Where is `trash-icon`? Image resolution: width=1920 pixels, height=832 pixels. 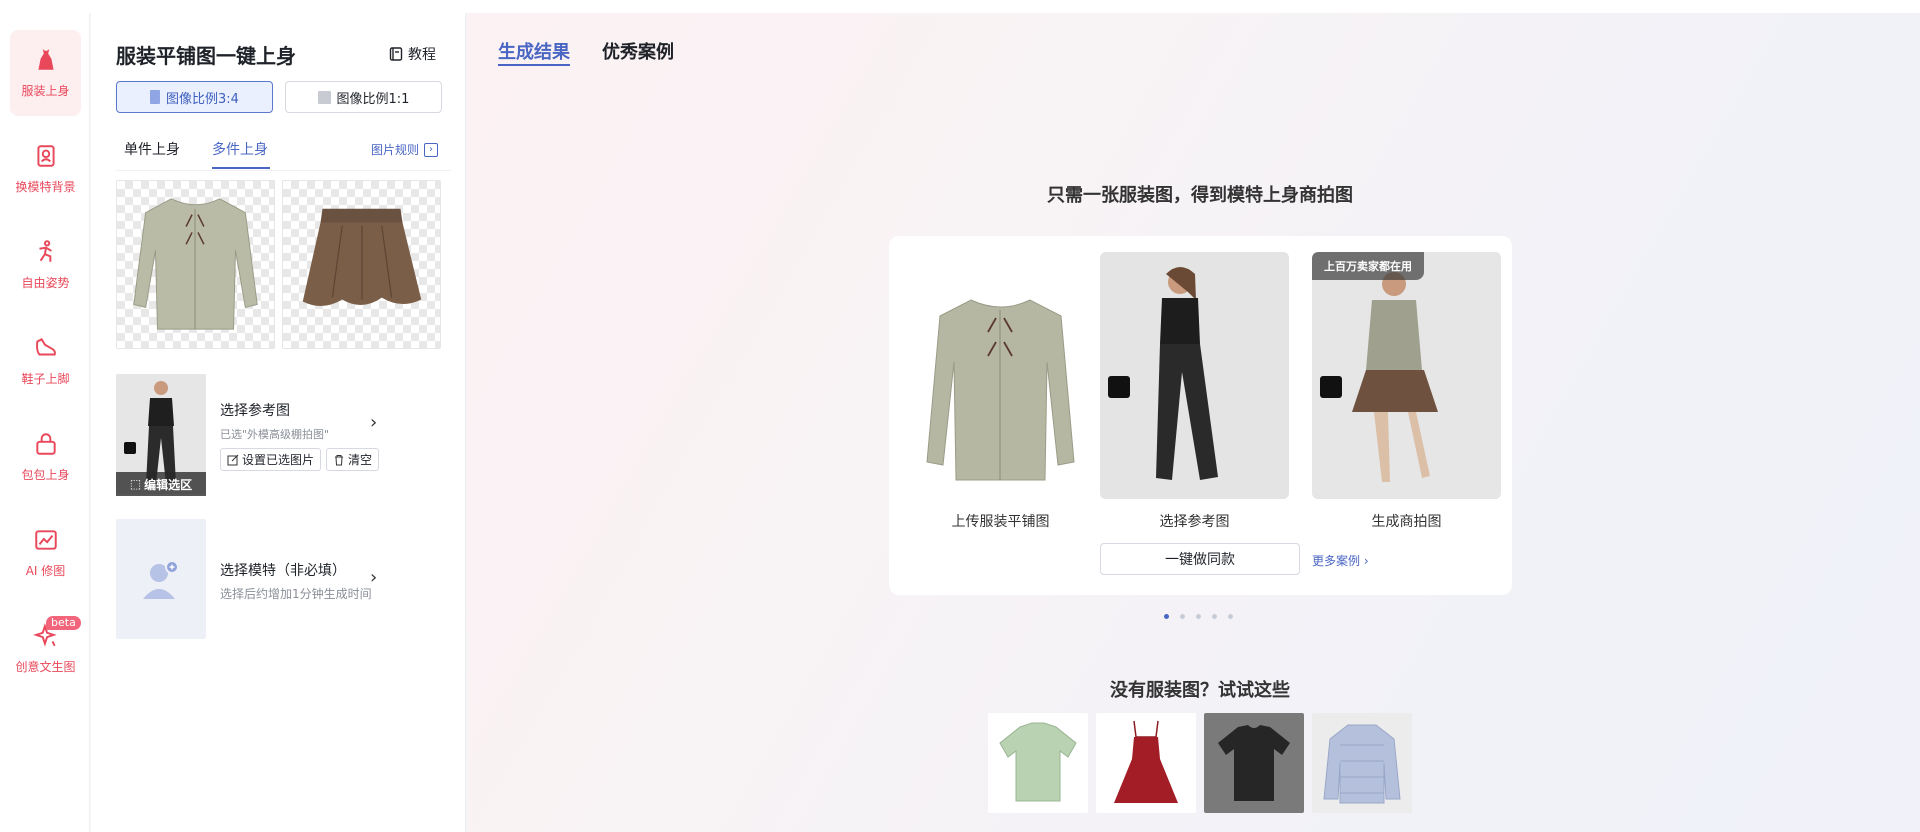
trash-icon is located at coordinates (339, 459).